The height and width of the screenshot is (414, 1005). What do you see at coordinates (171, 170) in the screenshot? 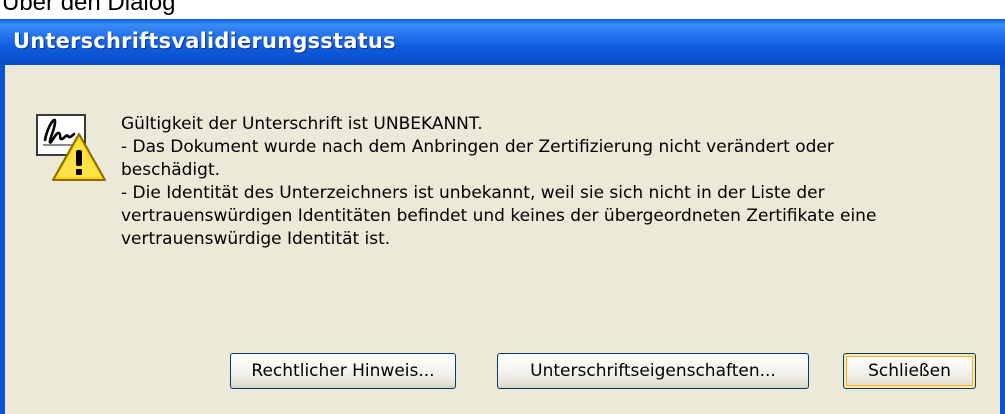
I see `message-line: beschädigt.` at bounding box center [171, 170].